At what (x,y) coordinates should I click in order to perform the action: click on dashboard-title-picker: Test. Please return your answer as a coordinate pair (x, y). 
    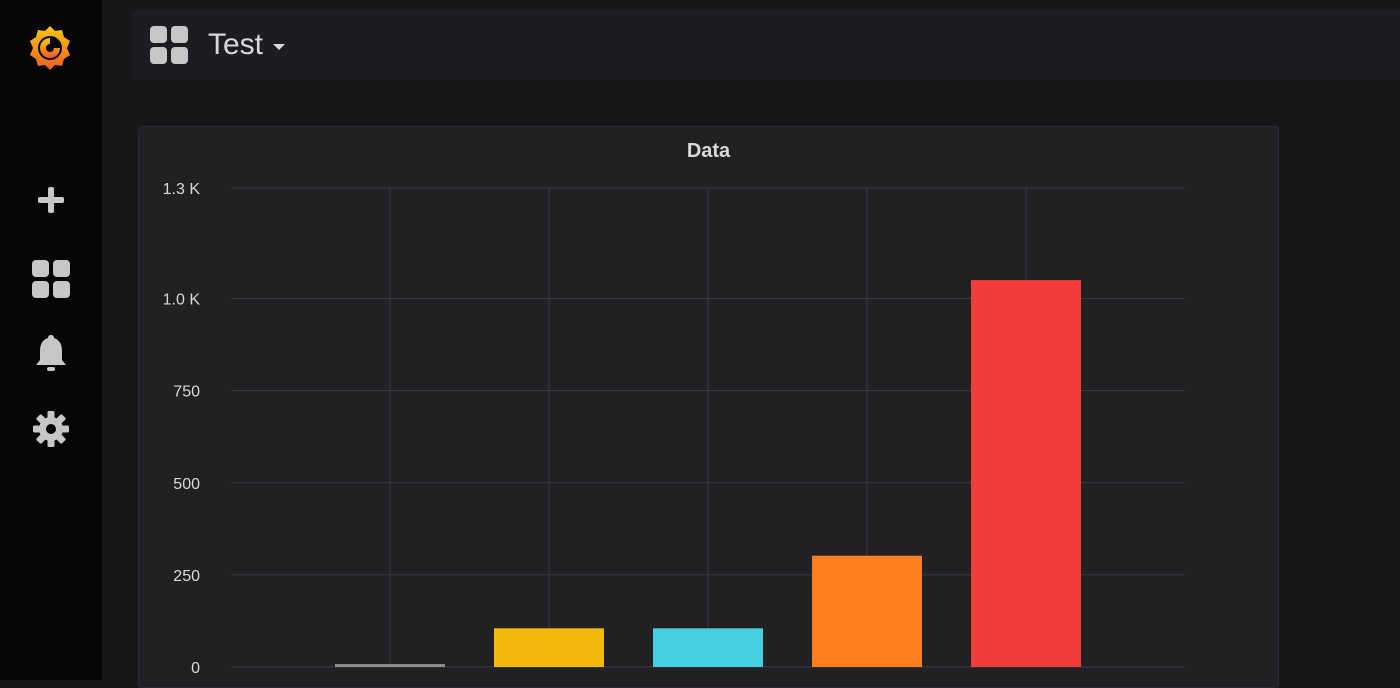
    Looking at the image, I should click on (247, 45).